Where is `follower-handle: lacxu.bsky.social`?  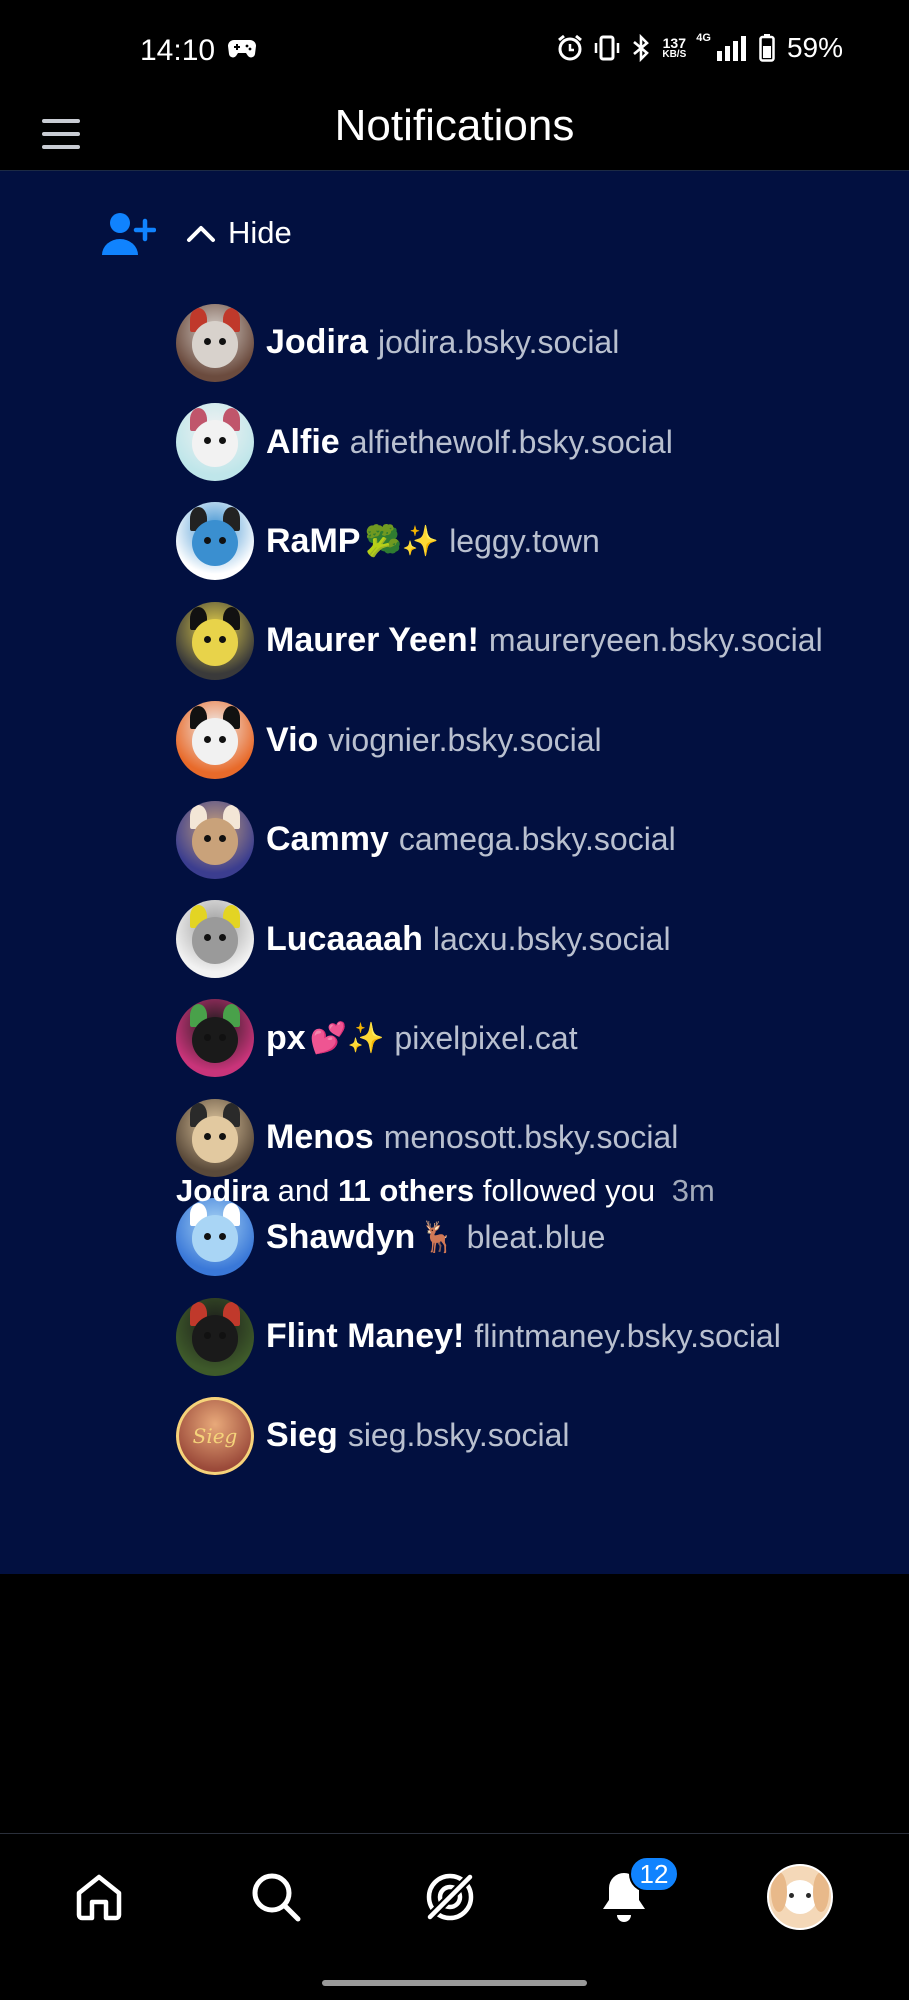 follower-handle: lacxu.bsky.social is located at coordinates (551, 938).